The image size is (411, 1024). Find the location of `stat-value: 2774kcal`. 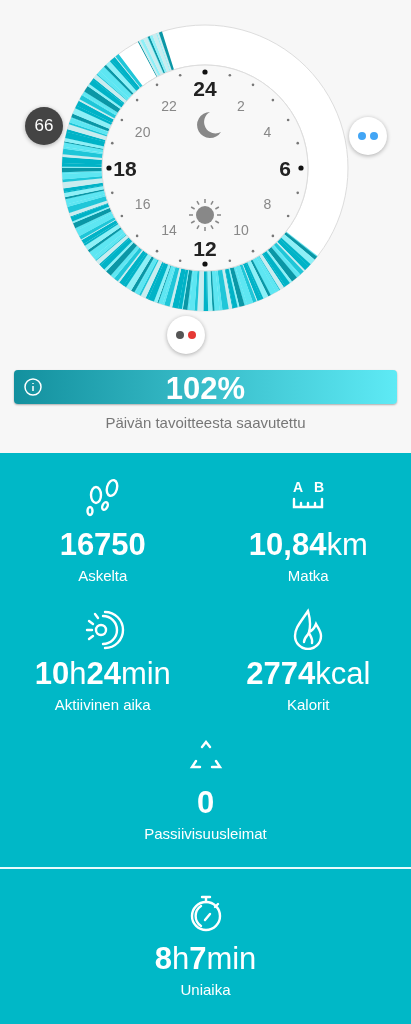

stat-value: 2774kcal is located at coordinates (308, 674).